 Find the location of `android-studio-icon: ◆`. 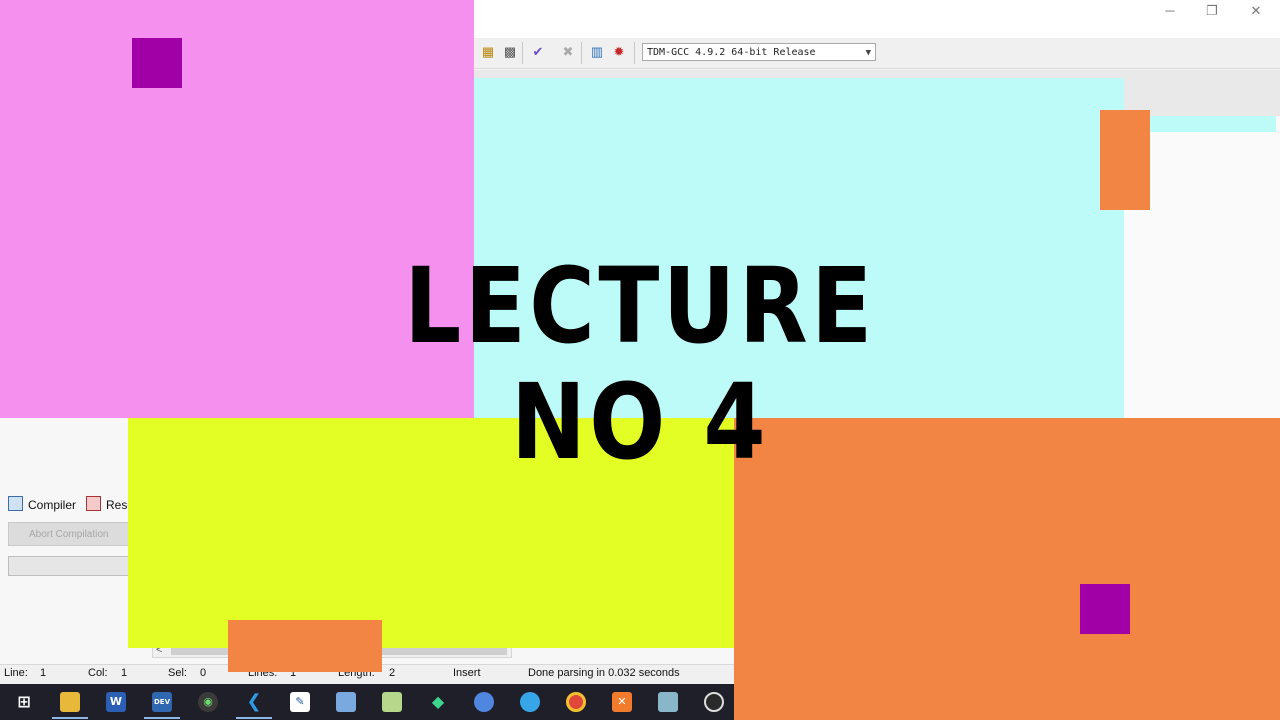

android-studio-icon: ◆ is located at coordinates (438, 702).